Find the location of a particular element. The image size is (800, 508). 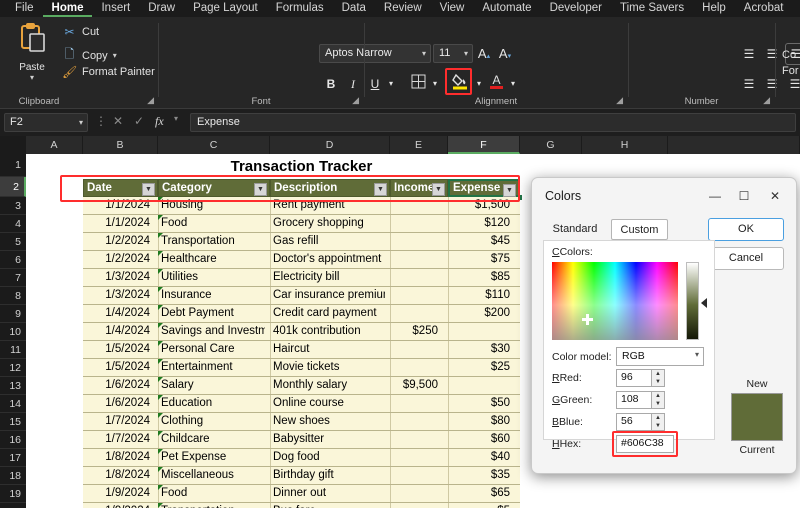

color-gradient-picker is located at coordinates (615, 301).